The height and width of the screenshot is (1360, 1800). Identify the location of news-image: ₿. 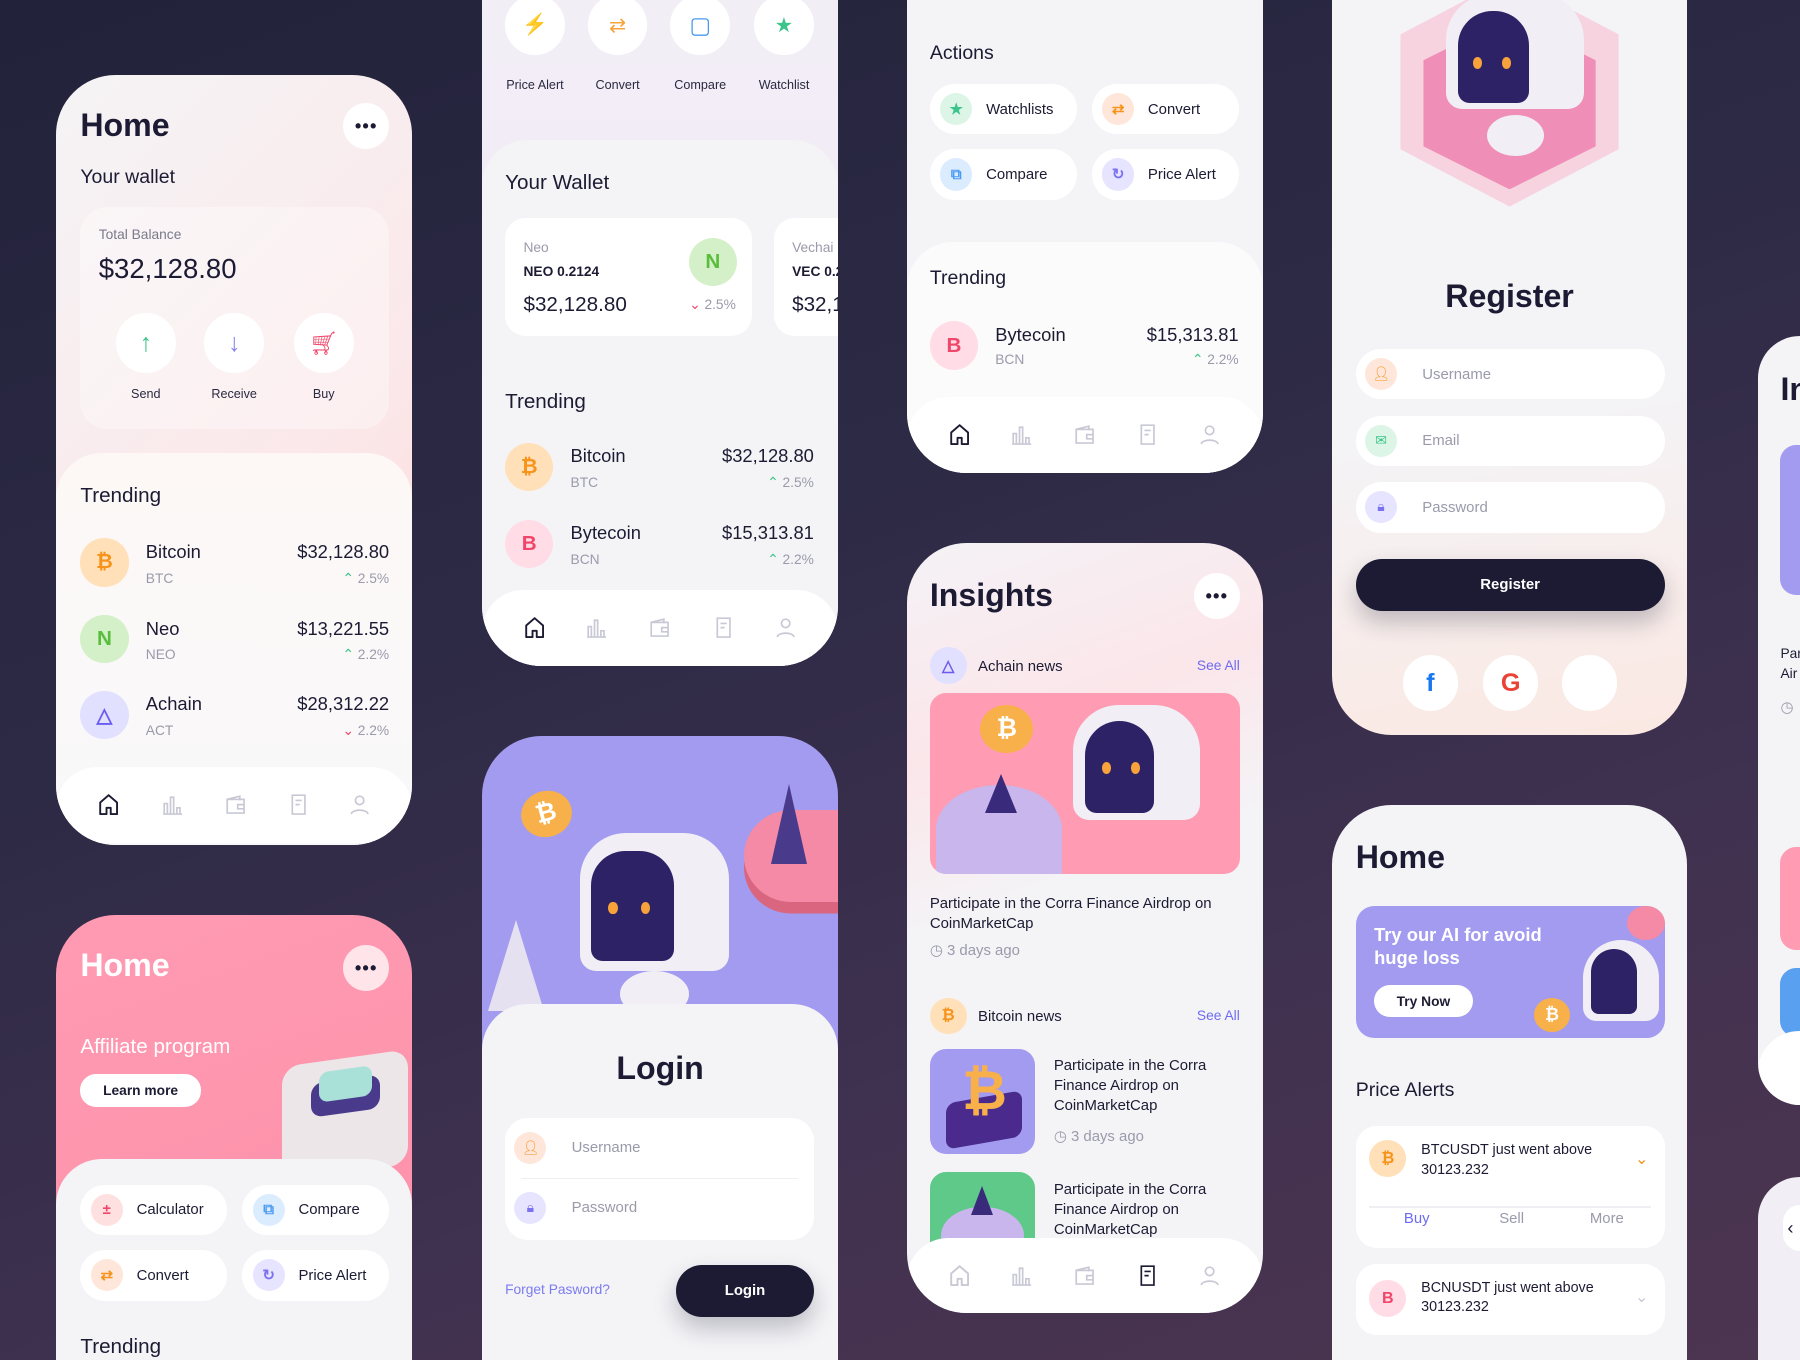
(1084, 783).